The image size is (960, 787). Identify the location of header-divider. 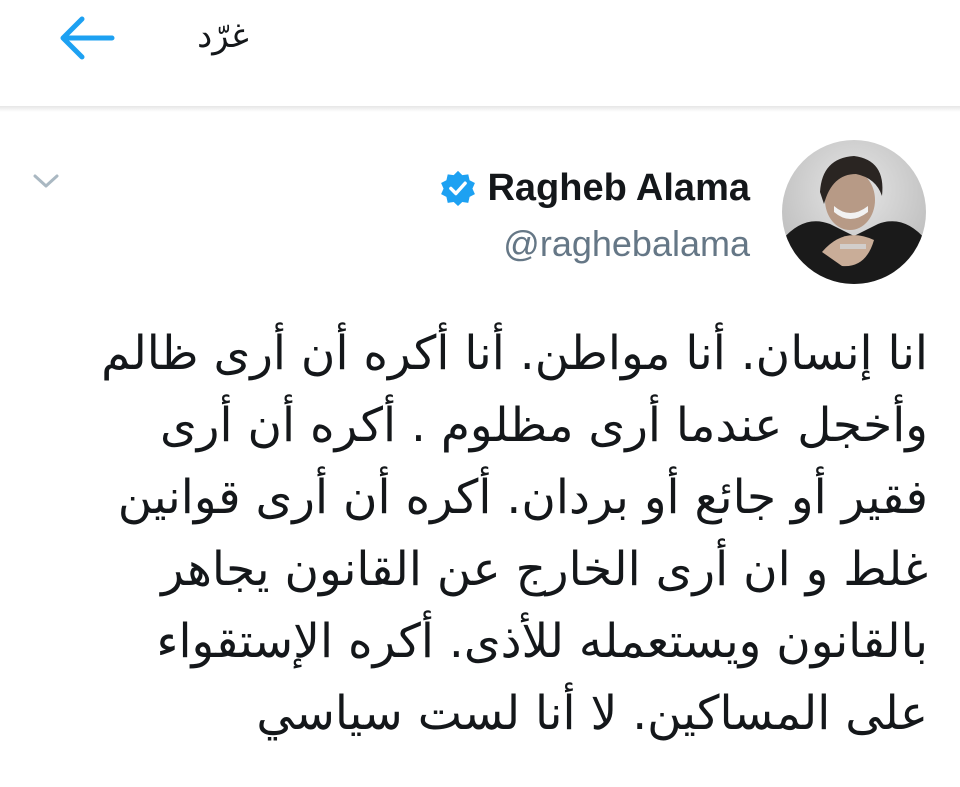
(480, 109).